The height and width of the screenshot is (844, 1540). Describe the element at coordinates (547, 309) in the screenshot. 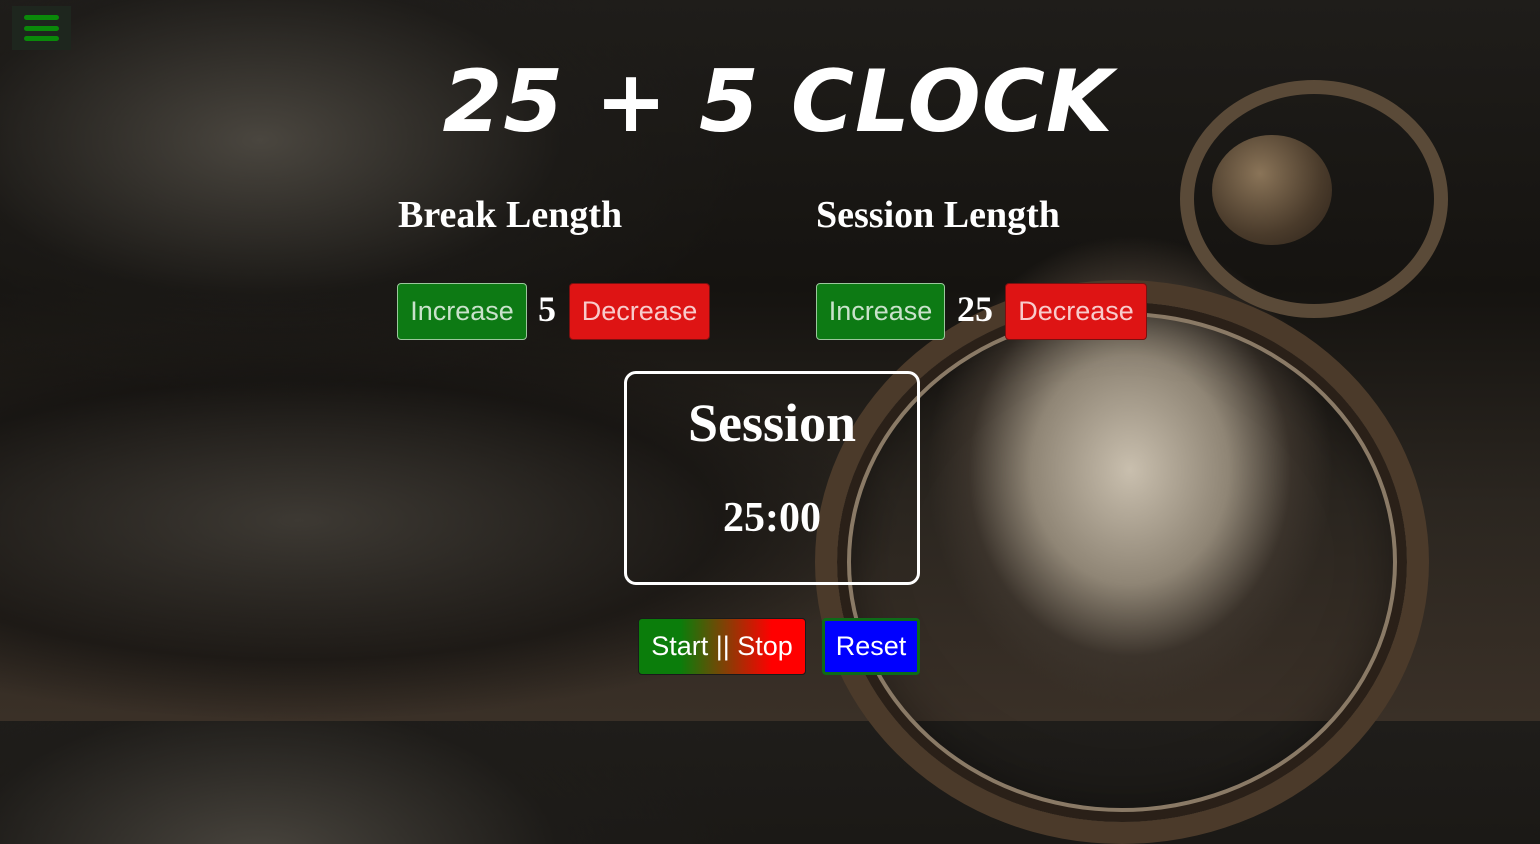

I see `break-length-value: 5` at that location.